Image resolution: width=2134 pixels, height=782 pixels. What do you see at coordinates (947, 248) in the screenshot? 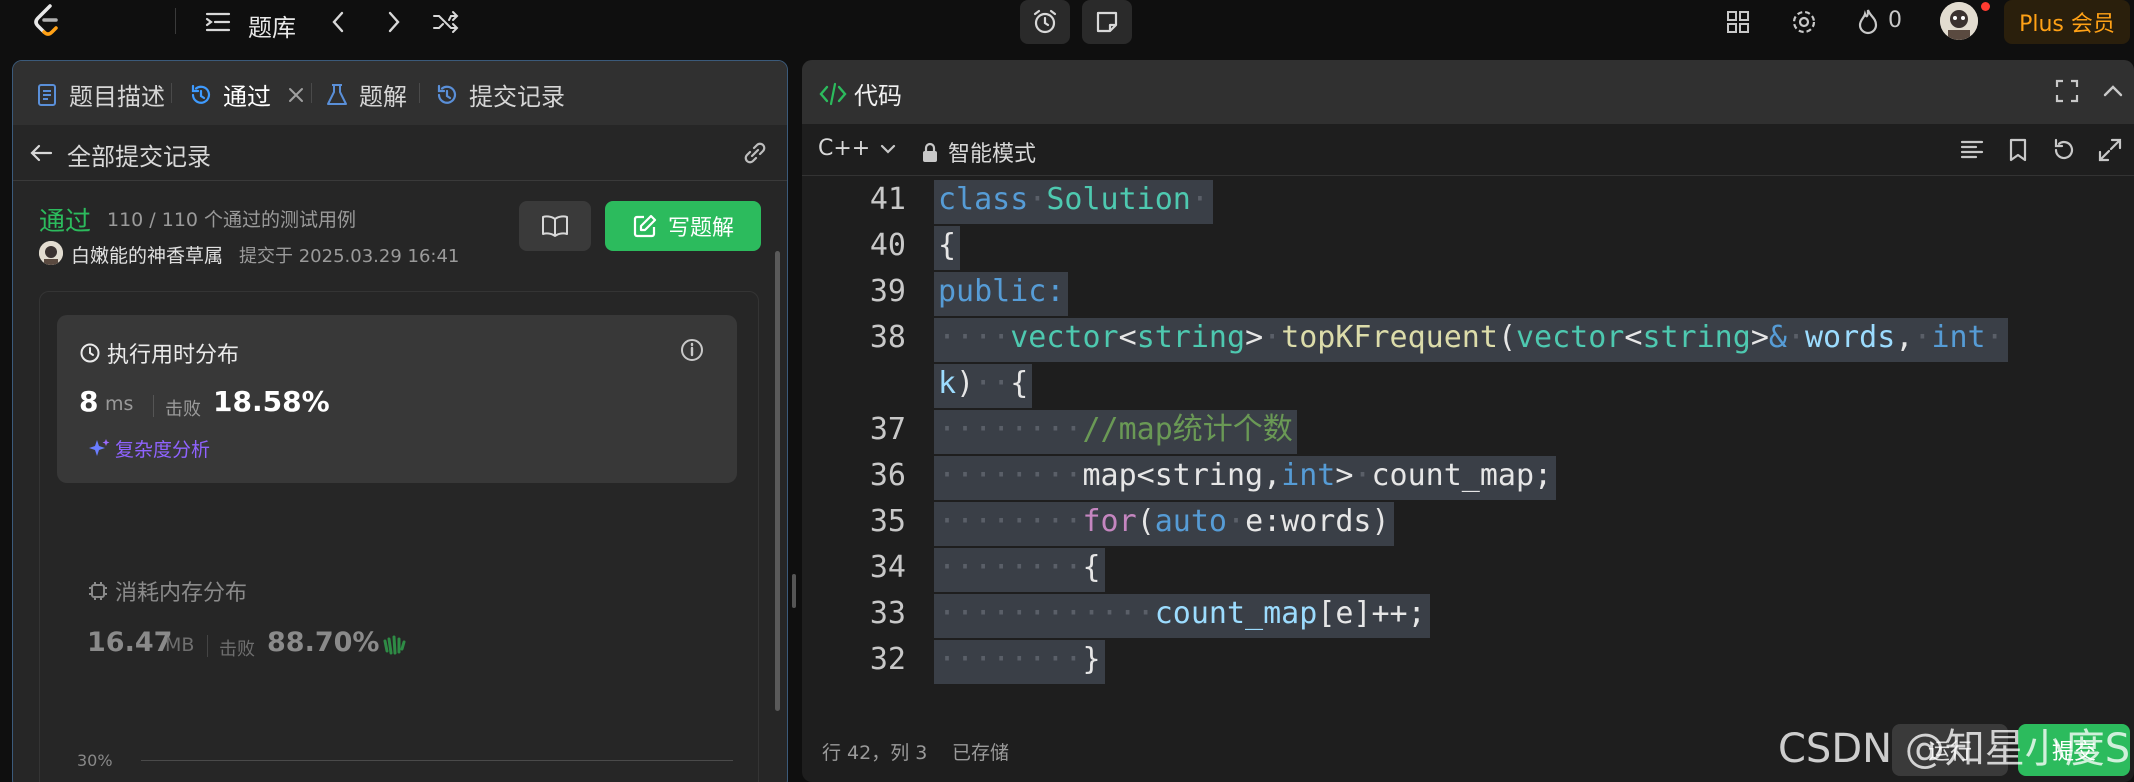
I see `code-text: {` at bounding box center [947, 248].